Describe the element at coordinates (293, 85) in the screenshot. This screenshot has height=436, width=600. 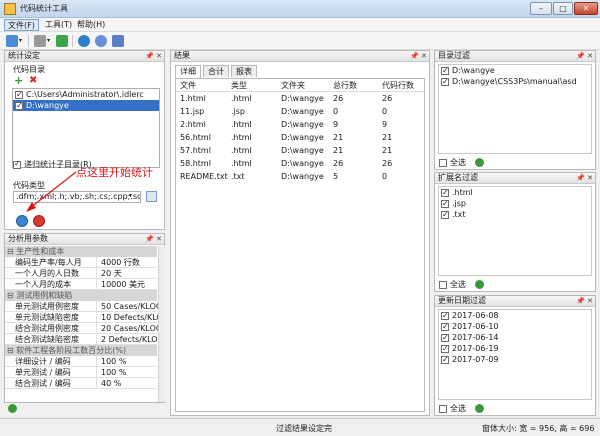
I see `column-header: 文件夹` at that location.